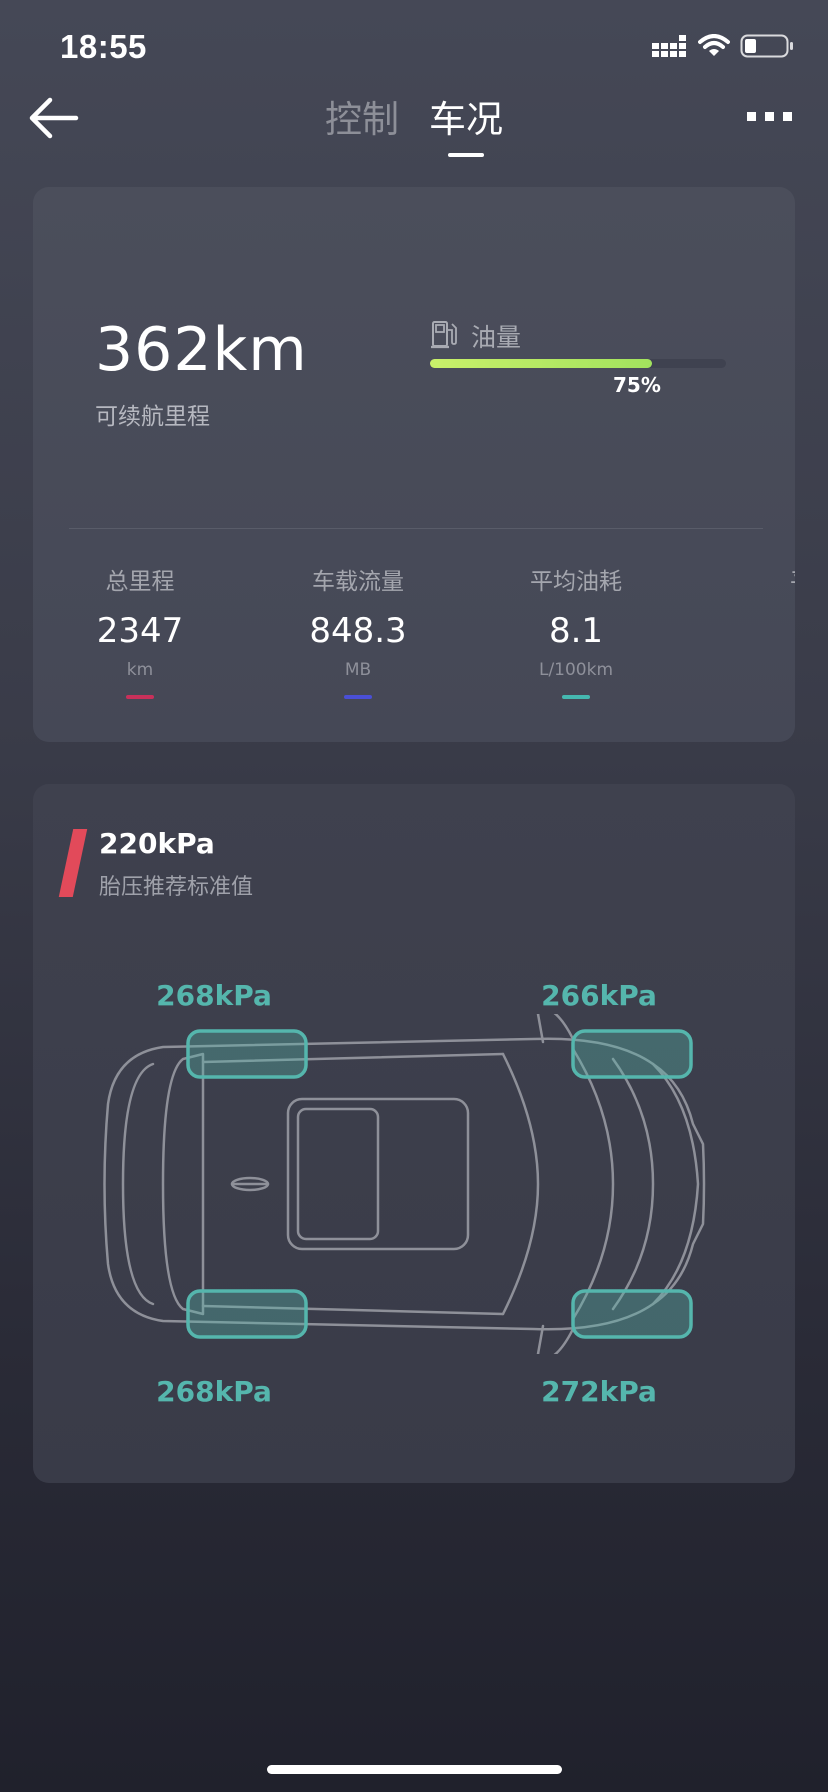  I want to click on stat-value: 2347, so click(140, 631).